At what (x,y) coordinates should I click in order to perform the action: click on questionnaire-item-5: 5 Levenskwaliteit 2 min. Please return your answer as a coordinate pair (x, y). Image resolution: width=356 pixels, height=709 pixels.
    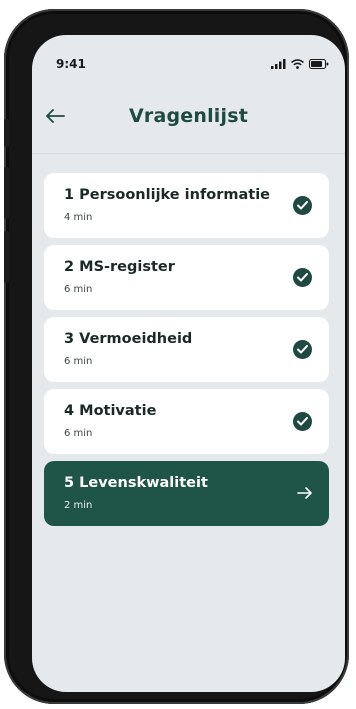
    Looking at the image, I should click on (186, 493).